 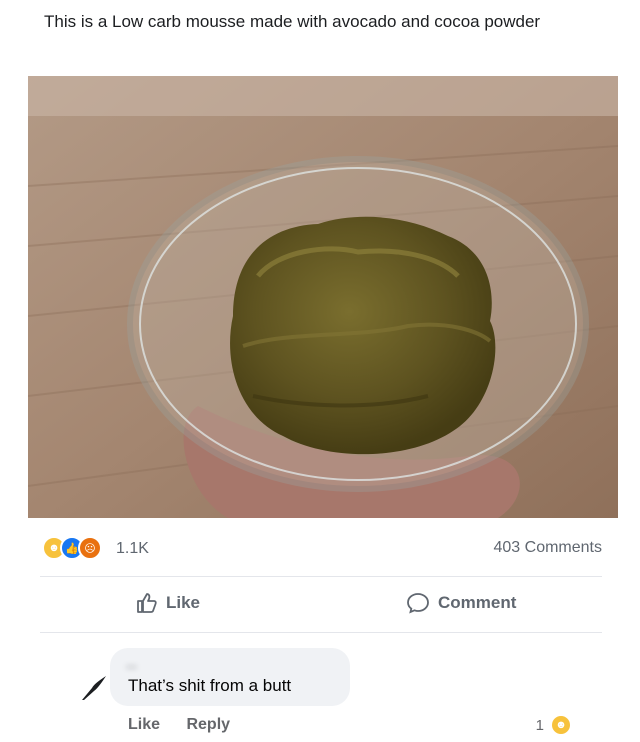 What do you see at coordinates (477, 602) in the screenshot?
I see `comment-label: Comment` at bounding box center [477, 602].